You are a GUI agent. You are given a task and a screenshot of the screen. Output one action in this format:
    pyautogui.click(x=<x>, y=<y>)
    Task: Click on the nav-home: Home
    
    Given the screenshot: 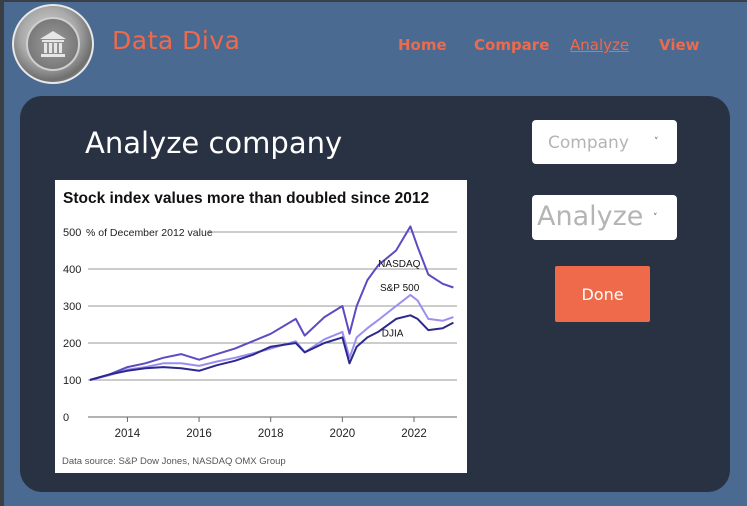 What is the action you would take?
    pyautogui.click(x=422, y=45)
    